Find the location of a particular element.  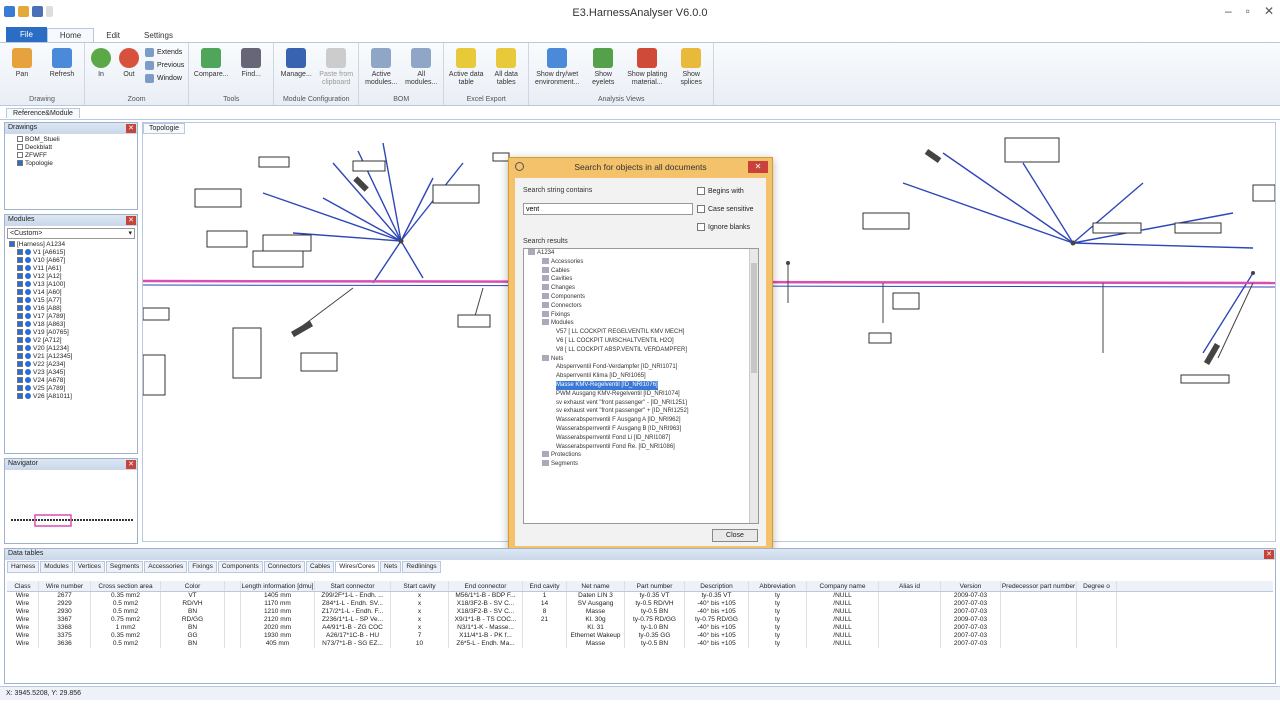

close-window-icon: ✕ is located at coordinates (1269, 11).